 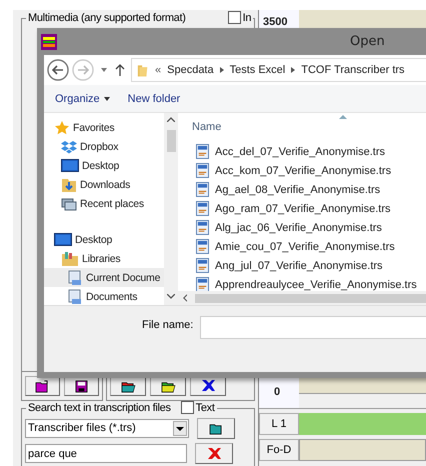 What do you see at coordinates (107, 18) in the screenshot?
I see `group-label: Multimedia (any supported format)` at bounding box center [107, 18].